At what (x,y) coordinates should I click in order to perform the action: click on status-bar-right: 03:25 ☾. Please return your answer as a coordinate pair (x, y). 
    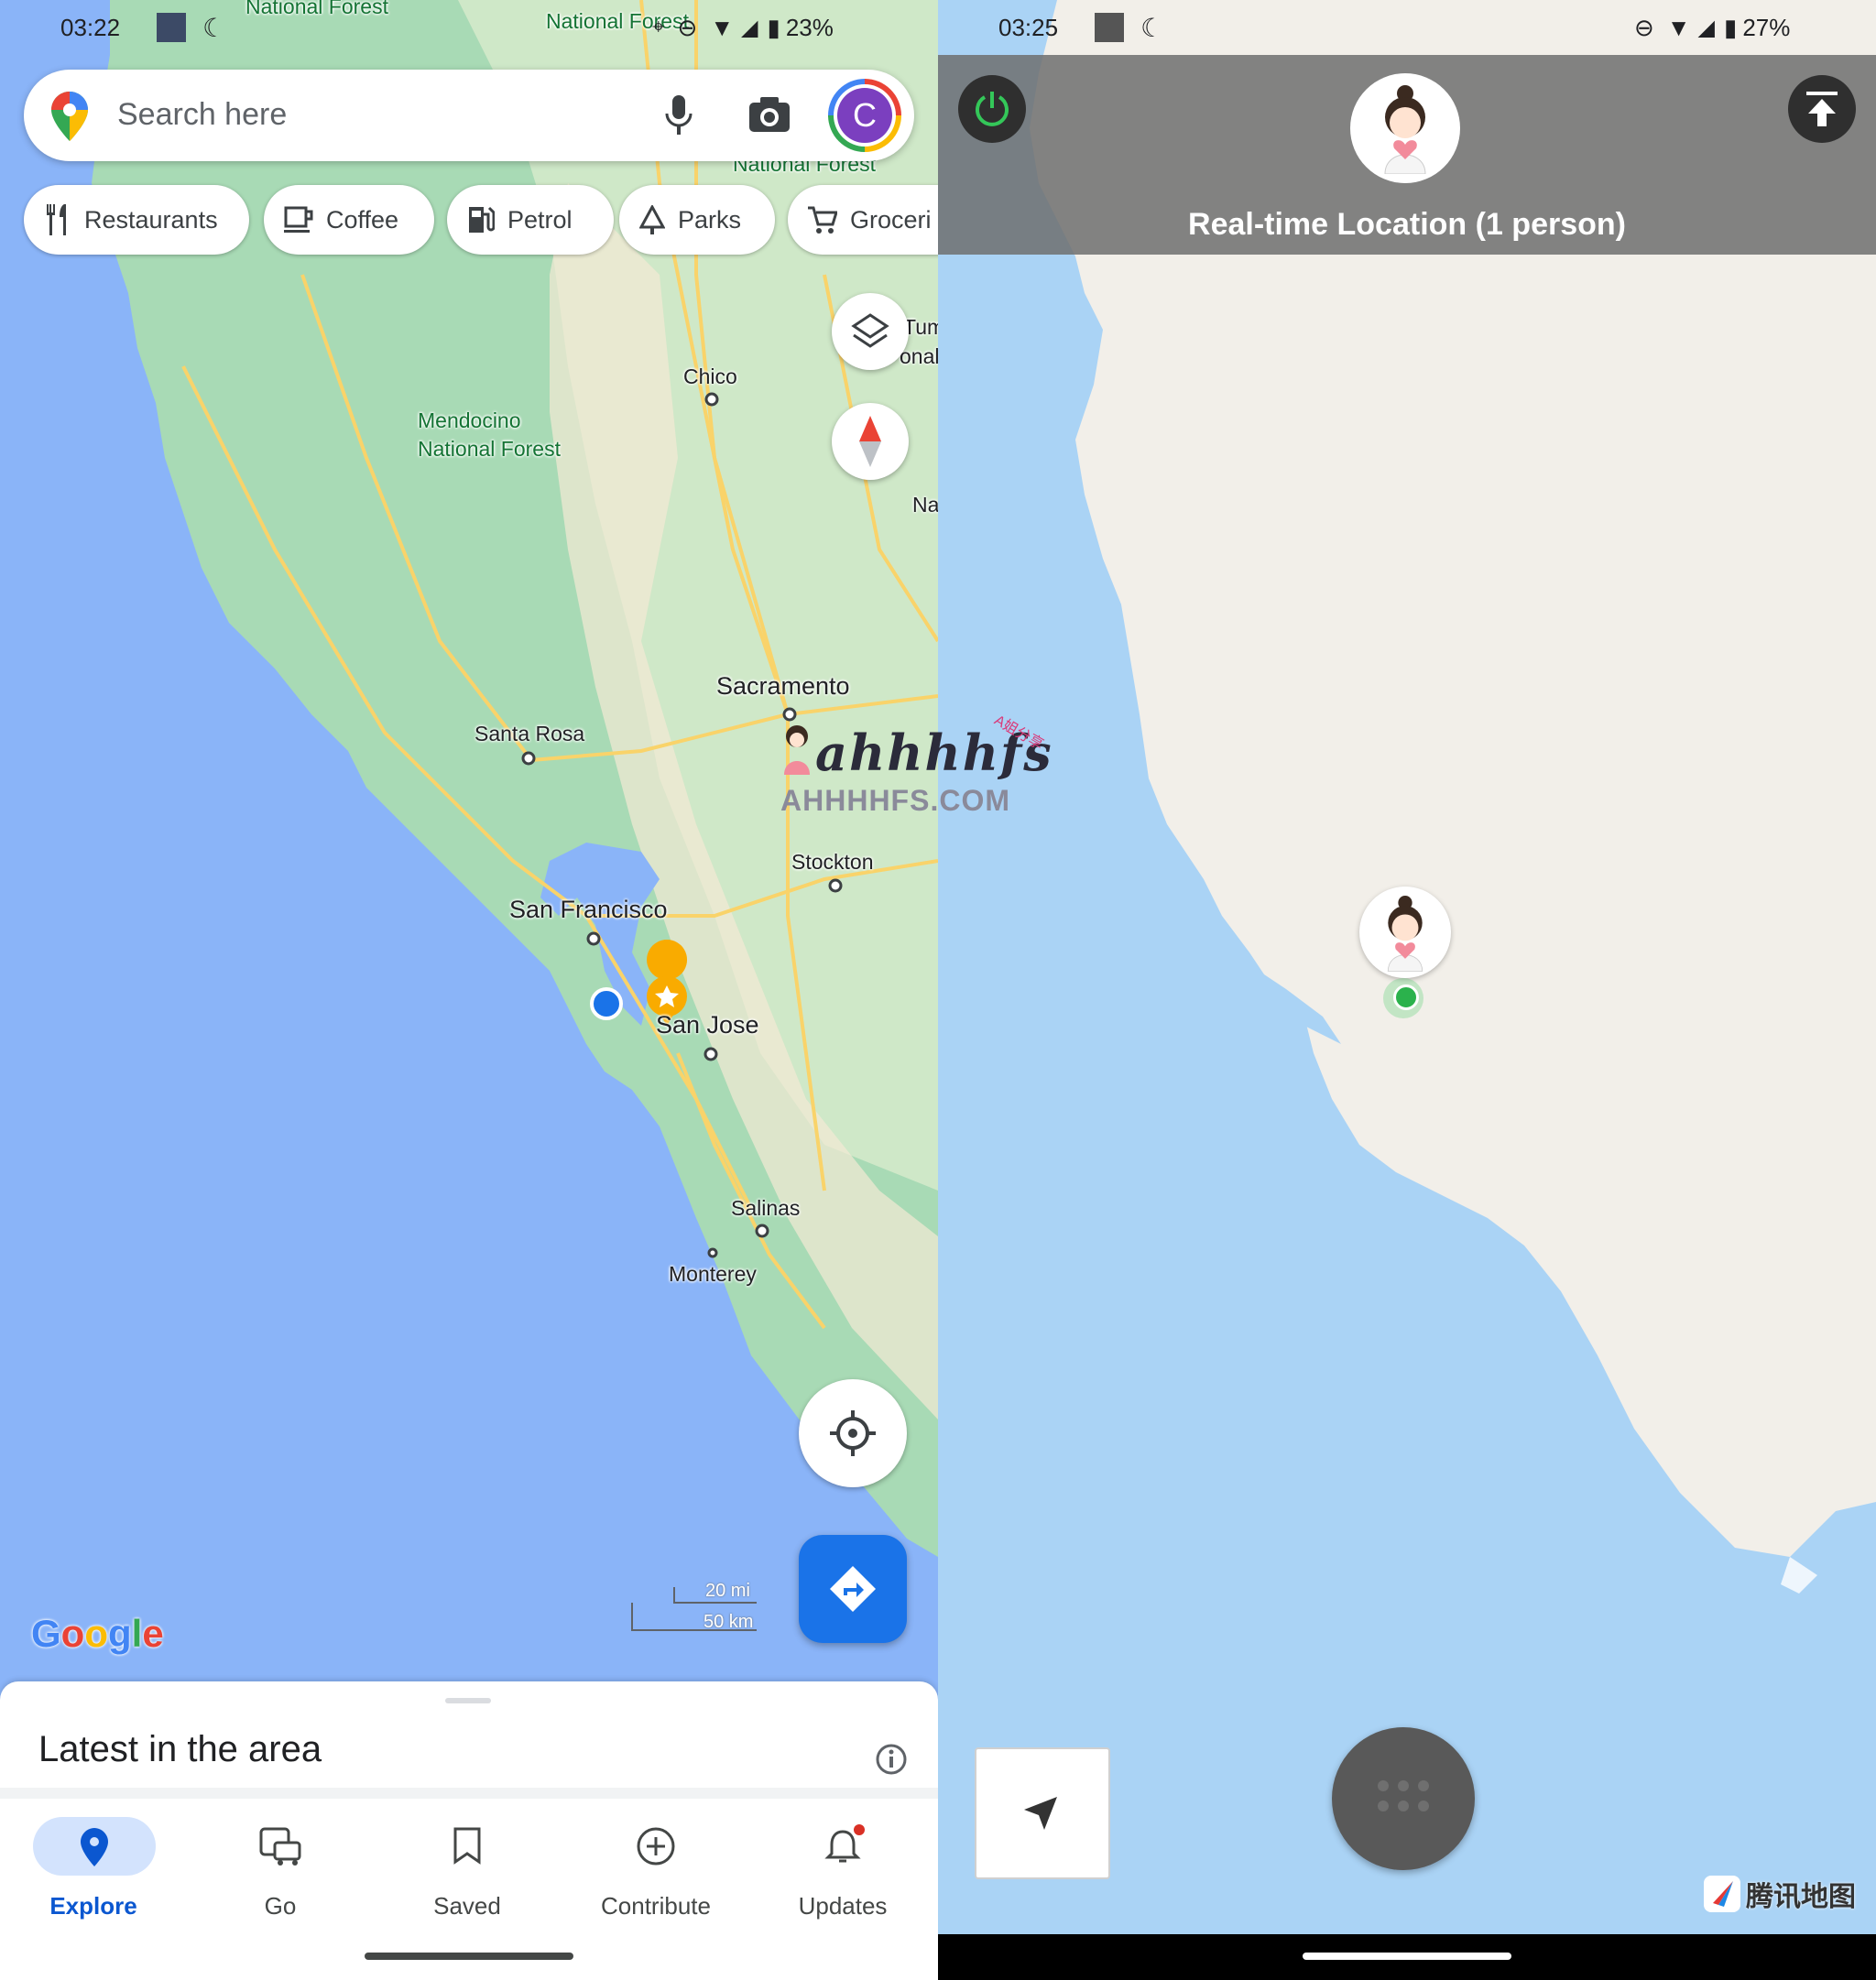
    Looking at the image, I should click on (1080, 27).